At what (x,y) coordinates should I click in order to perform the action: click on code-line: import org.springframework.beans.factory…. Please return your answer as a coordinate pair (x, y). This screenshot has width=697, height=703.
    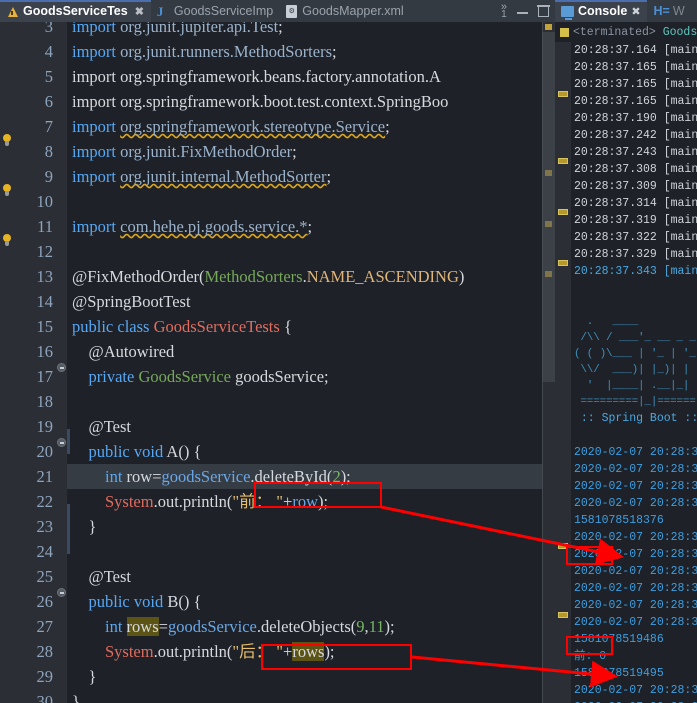
    Looking at the image, I should click on (311, 76).